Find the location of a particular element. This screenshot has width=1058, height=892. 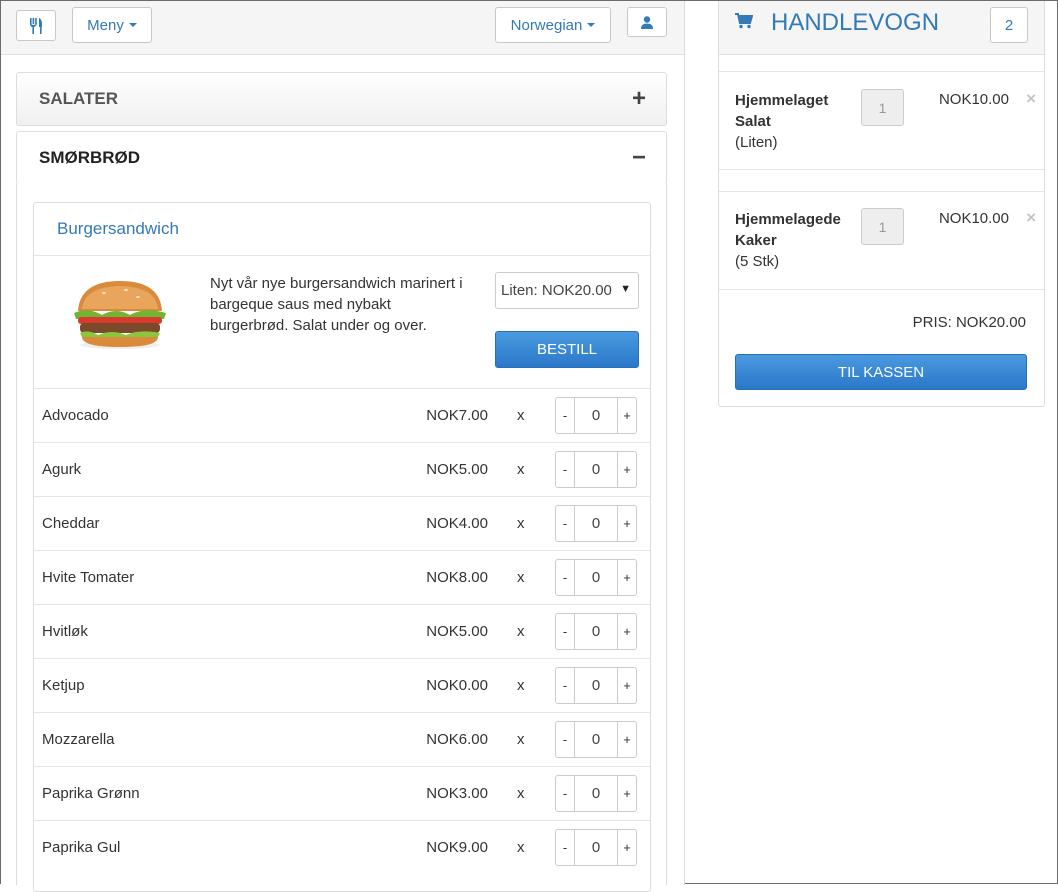

topping-row: Hvitløk NOK5.00 x -0 + is located at coordinates (342, 631).